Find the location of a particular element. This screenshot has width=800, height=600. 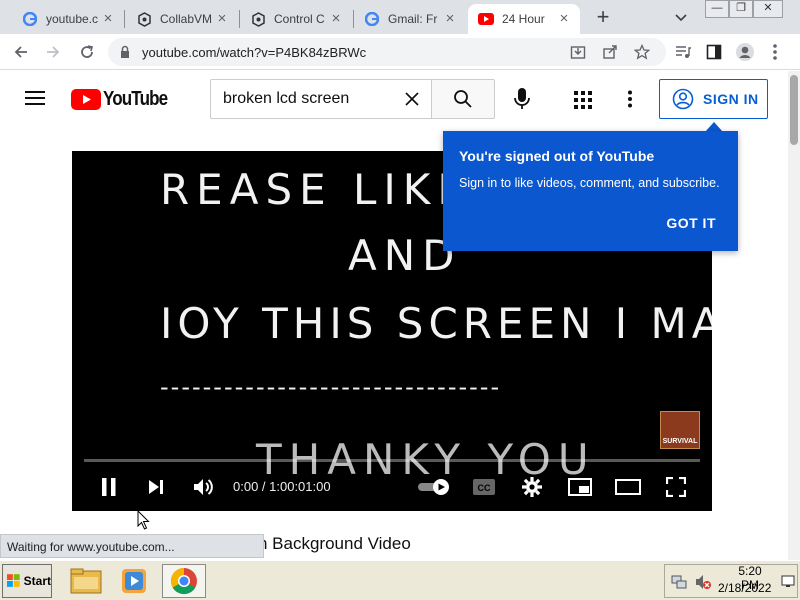

browser-toolbar: youtube.com/watch?v=P4BK84zBRWc is located at coordinates (400, 52).